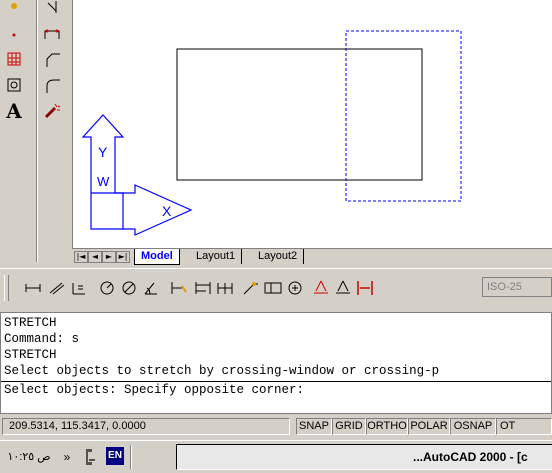 Image resolution: width=552 pixels, height=473 pixels. What do you see at coordinates (349, 426) in the screenshot?
I see `grid-toggle: GRID` at bounding box center [349, 426].